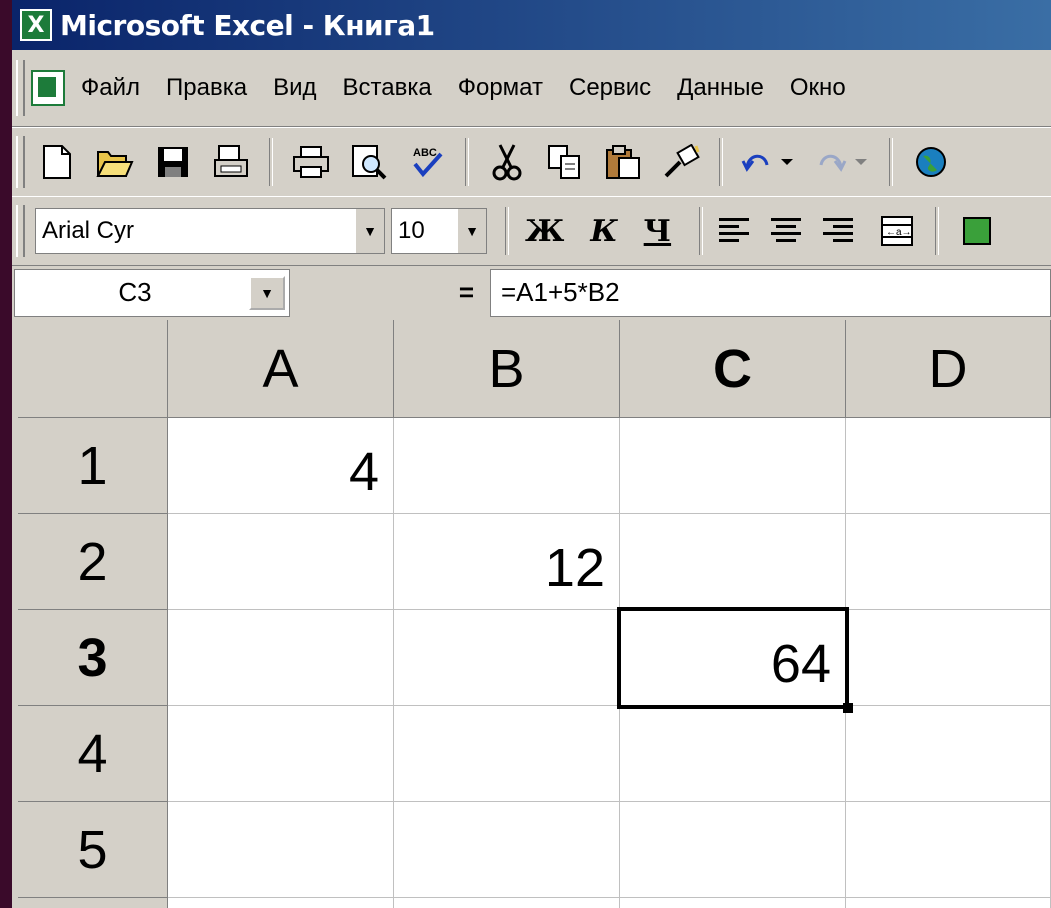 This screenshot has width=1051, height=908. Describe the element at coordinates (720, 88) in the screenshot. I see `menu-data: Данные` at that location.